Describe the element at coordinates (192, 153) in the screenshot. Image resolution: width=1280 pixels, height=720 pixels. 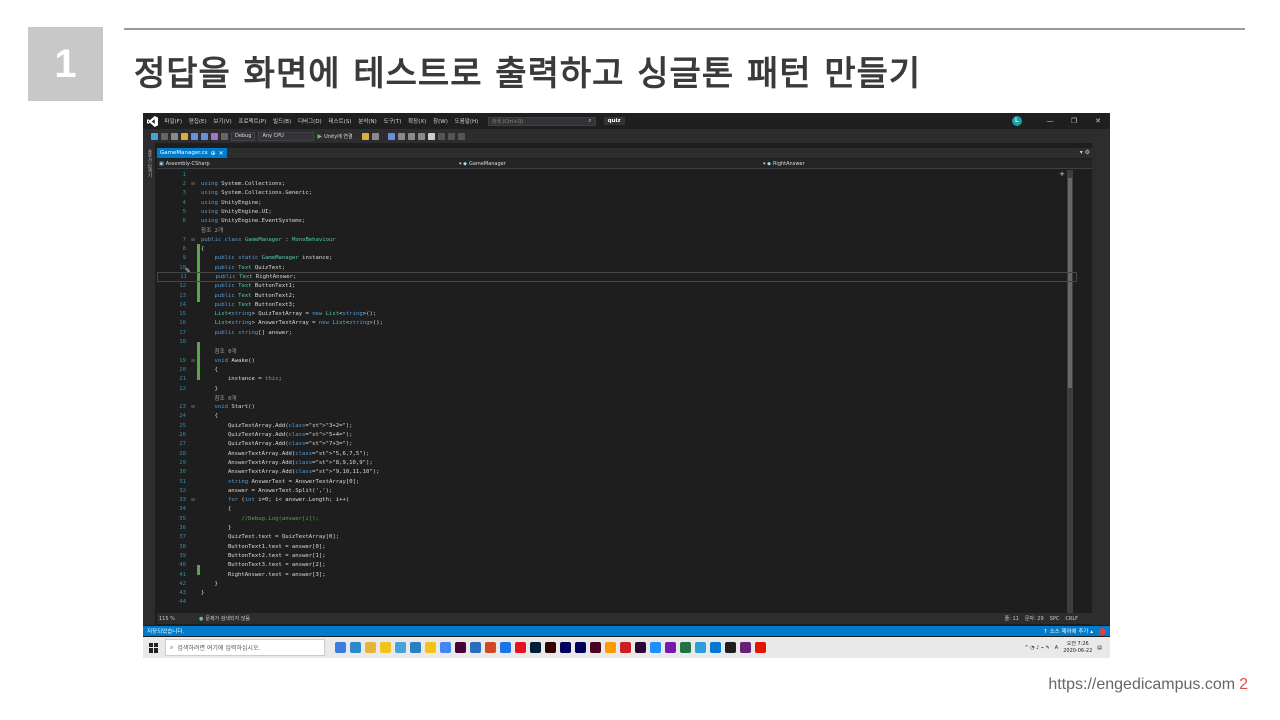
I see `tab-gamemanager: GameManager.cs ⊕ ✕` at that location.